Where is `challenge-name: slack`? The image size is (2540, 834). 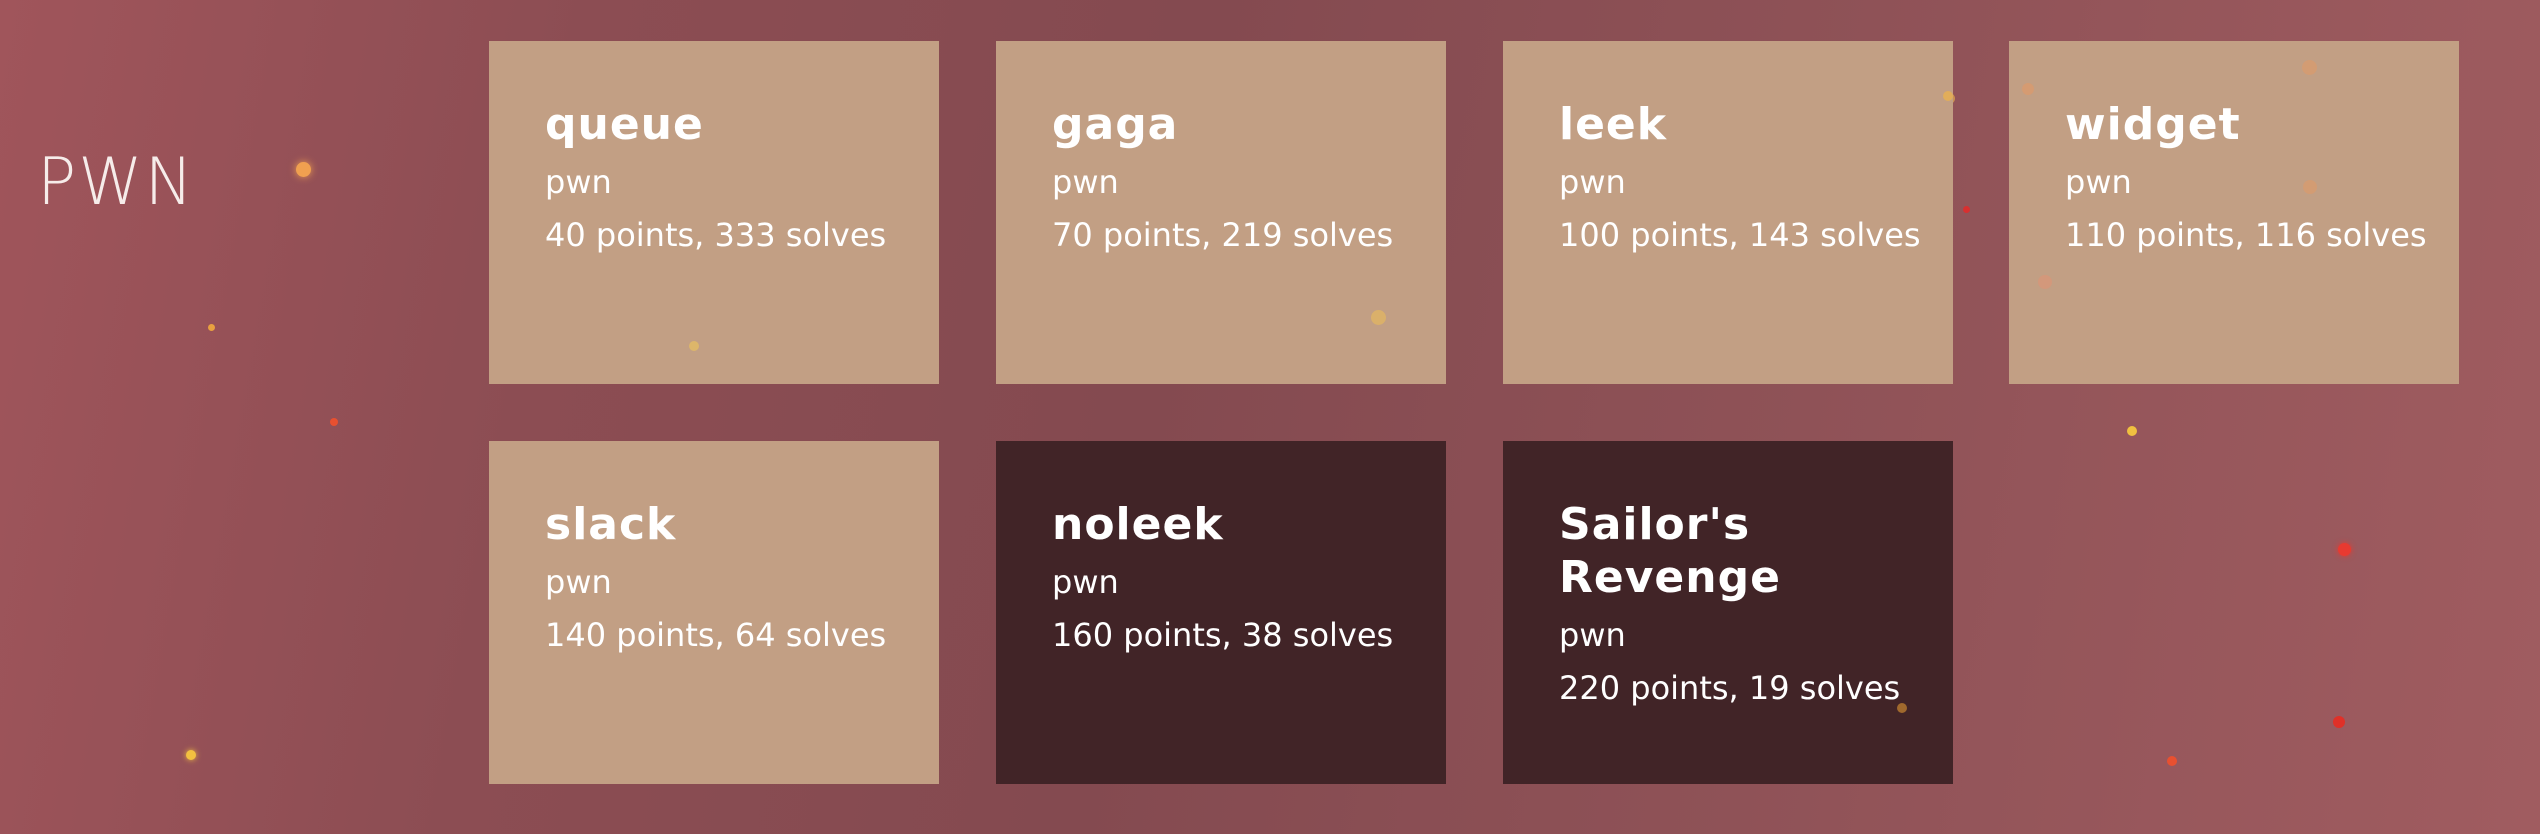 challenge-name: slack is located at coordinates (611, 524).